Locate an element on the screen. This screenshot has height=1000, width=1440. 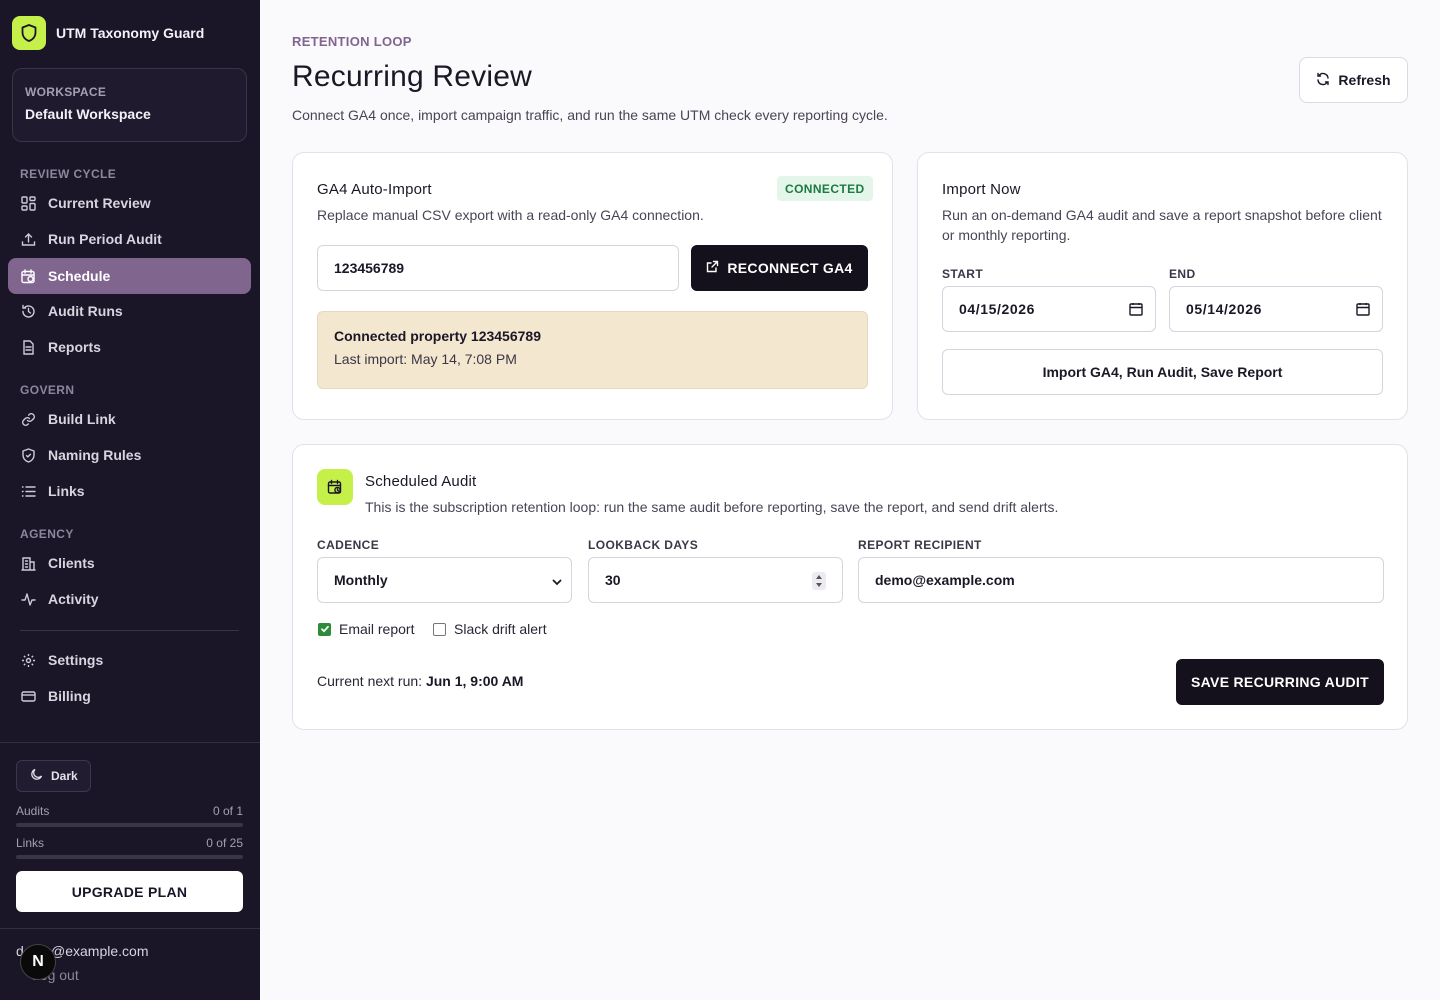
cadence-value: Monthly is located at coordinates (361, 580).